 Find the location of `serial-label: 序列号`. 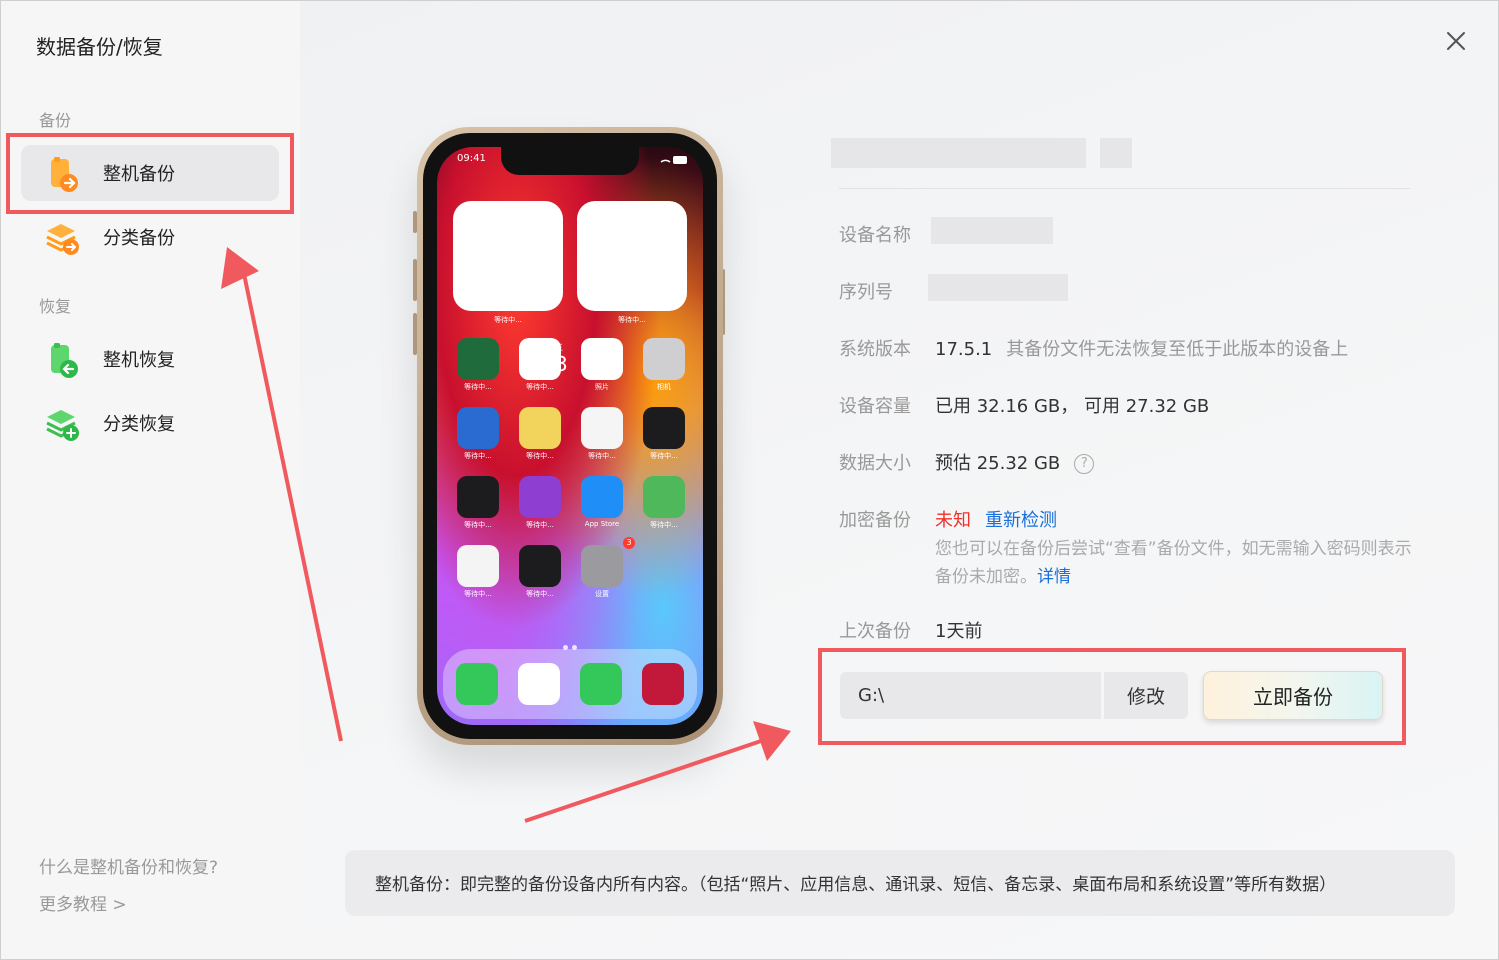

serial-label: 序列号 is located at coordinates (866, 292).